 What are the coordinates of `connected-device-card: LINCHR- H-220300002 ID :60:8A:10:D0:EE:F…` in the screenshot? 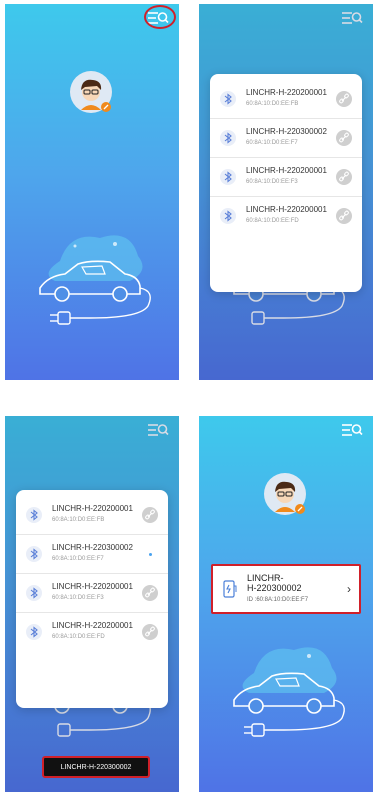 It's located at (286, 589).